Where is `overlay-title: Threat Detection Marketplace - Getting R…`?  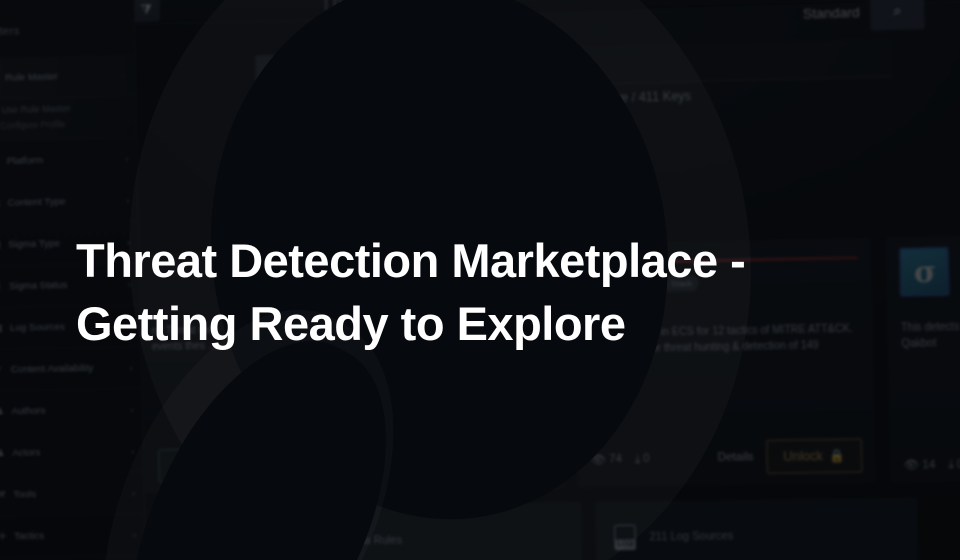 overlay-title: Threat Detection Marketplace - Getting R… is located at coordinates (411, 292).